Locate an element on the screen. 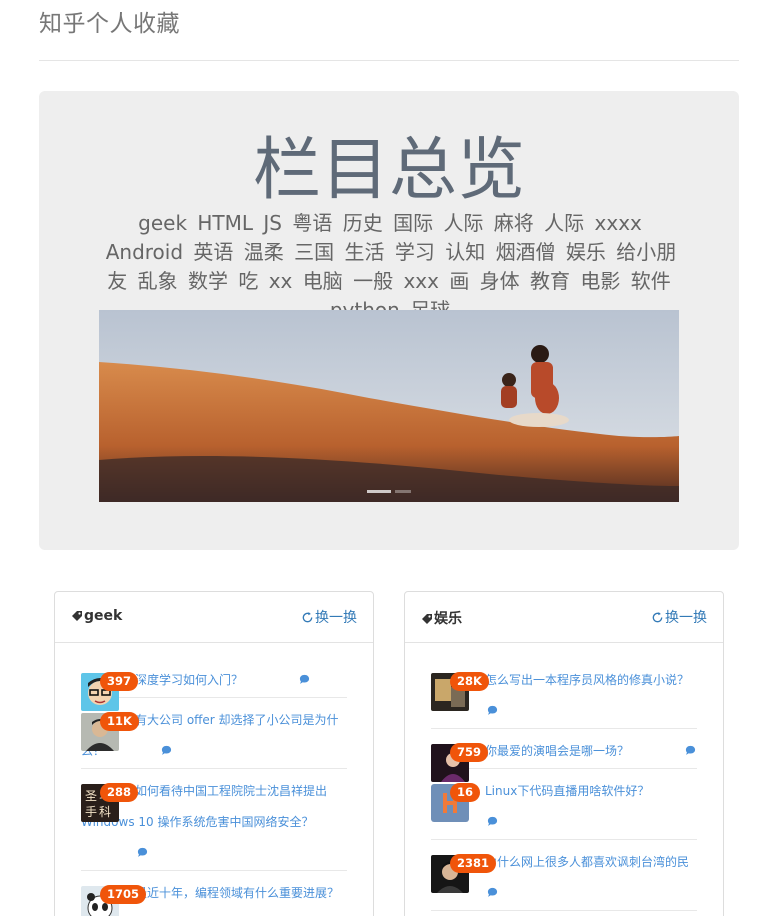 This screenshot has width=780, height=916. question-text-block: 有大公司 offer 却选择了小公司是为什么？ is located at coordinates (214, 733).